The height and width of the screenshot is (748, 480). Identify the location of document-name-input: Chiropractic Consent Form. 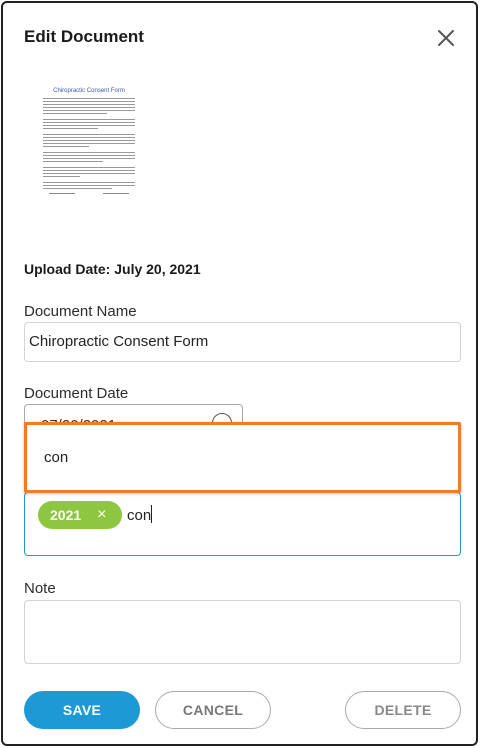
(242, 342).